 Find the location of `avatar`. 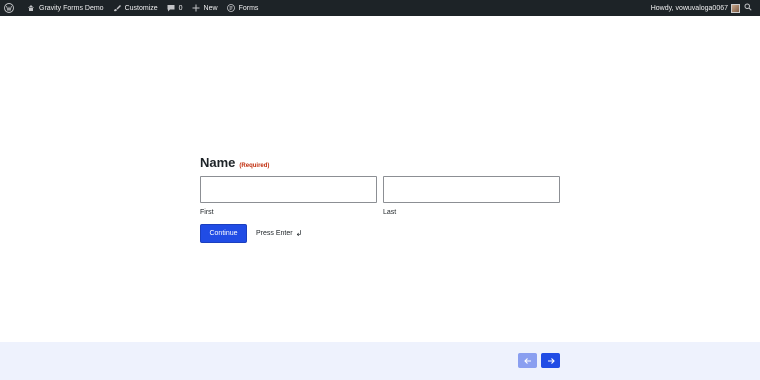

avatar is located at coordinates (735, 8).